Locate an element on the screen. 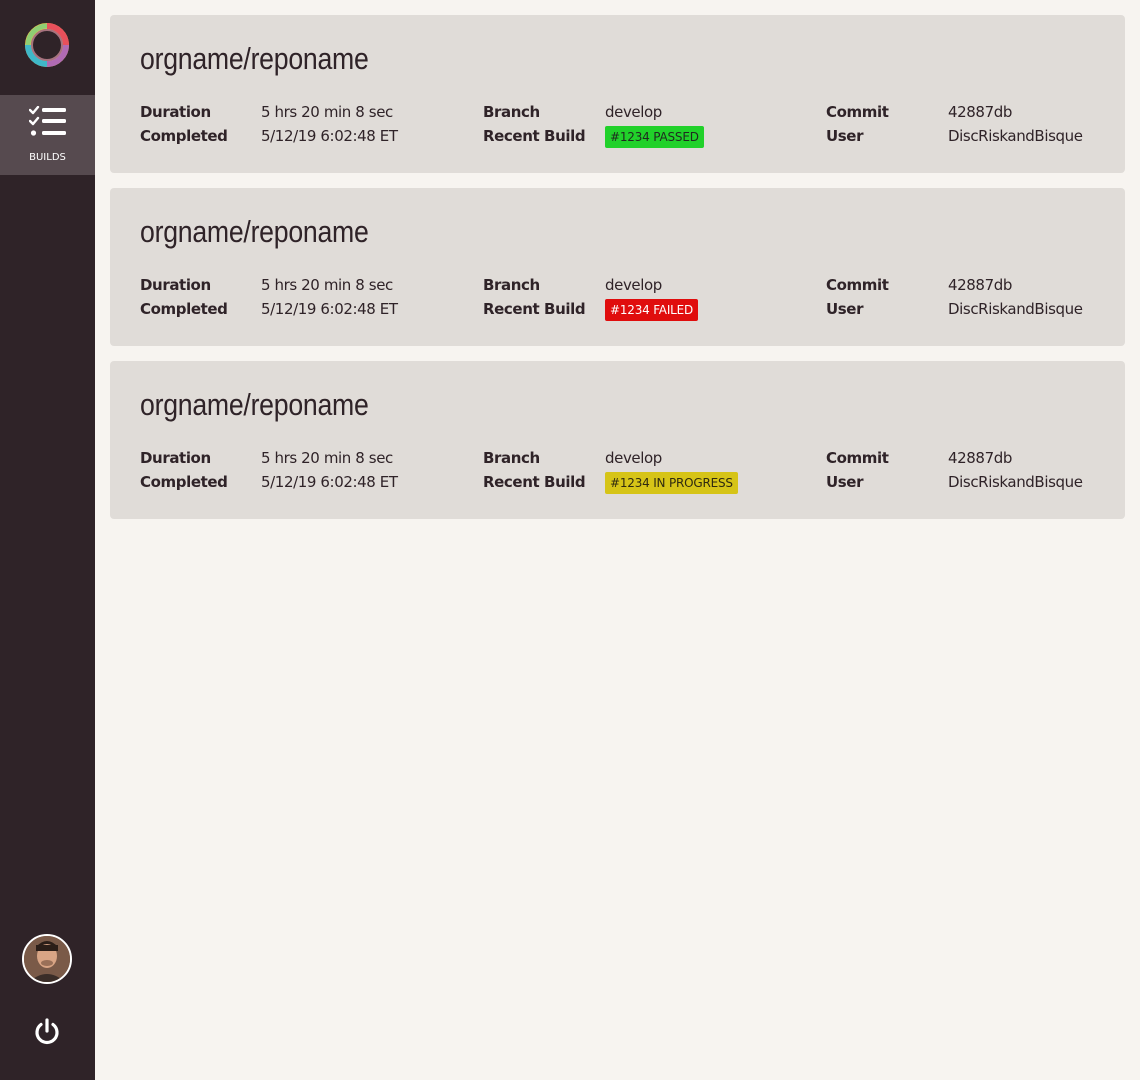 The image size is (1140, 1080). sidebar-item-builds: BUILDS is located at coordinates (47, 135).